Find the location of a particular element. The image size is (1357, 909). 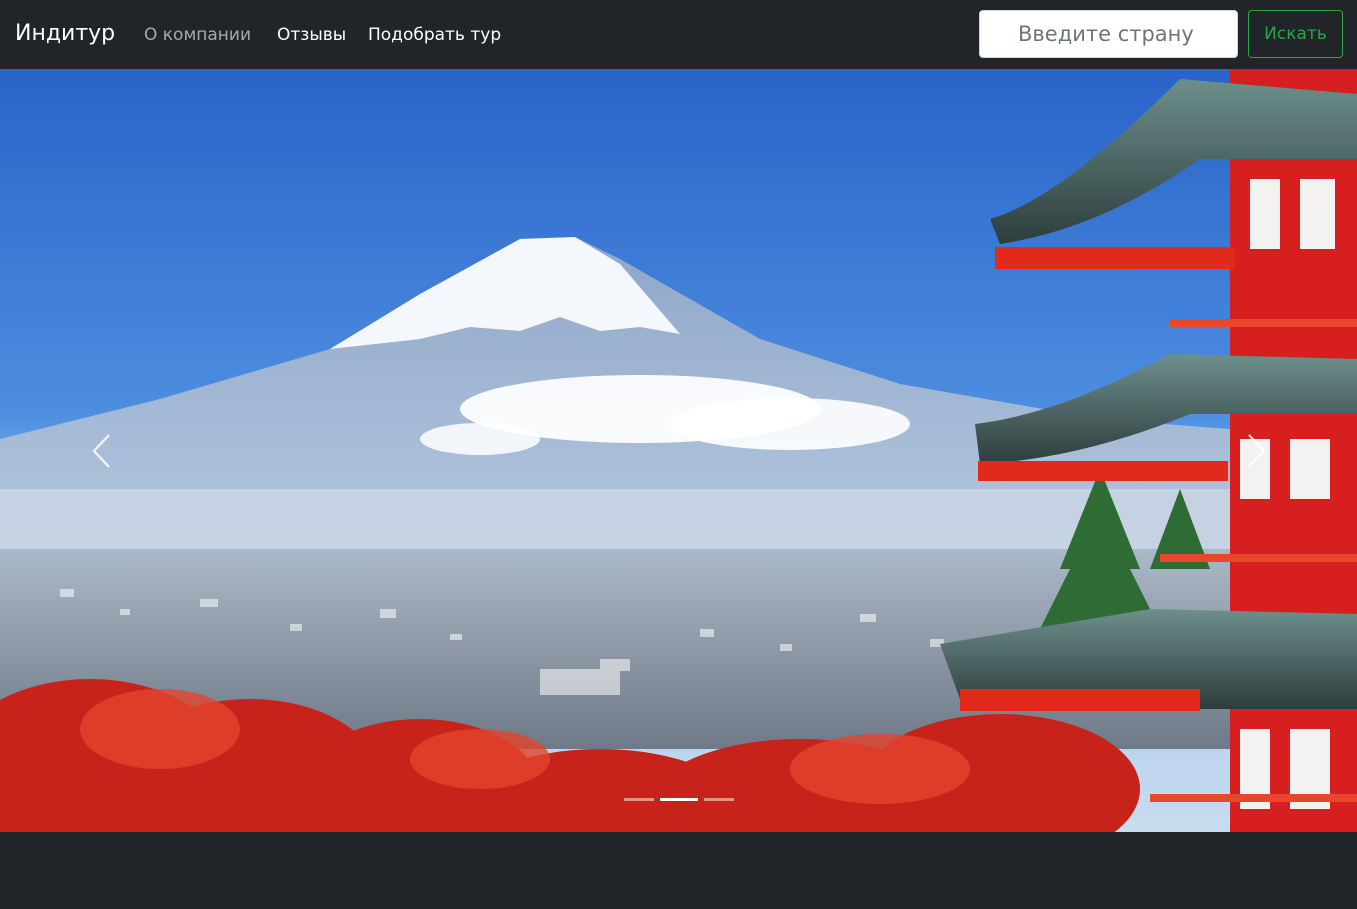

nav-link-pick-tour: Подобрать тур is located at coordinates (434, 35).